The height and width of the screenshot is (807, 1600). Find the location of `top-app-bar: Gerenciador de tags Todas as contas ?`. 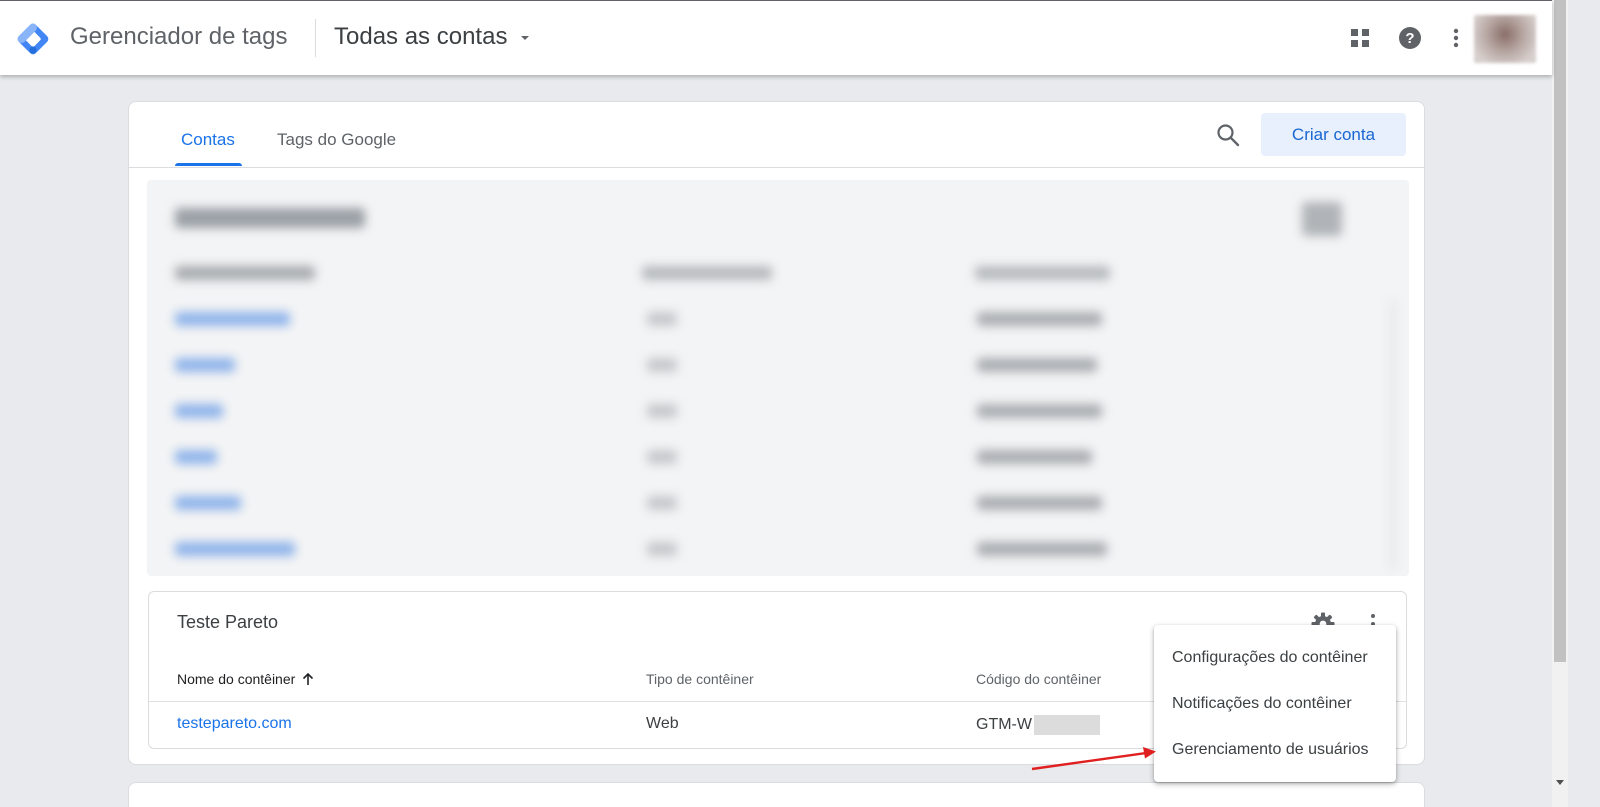

top-app-bar: Gerenciador de tags Todas as contas ? is located at coordinates (776, 37).